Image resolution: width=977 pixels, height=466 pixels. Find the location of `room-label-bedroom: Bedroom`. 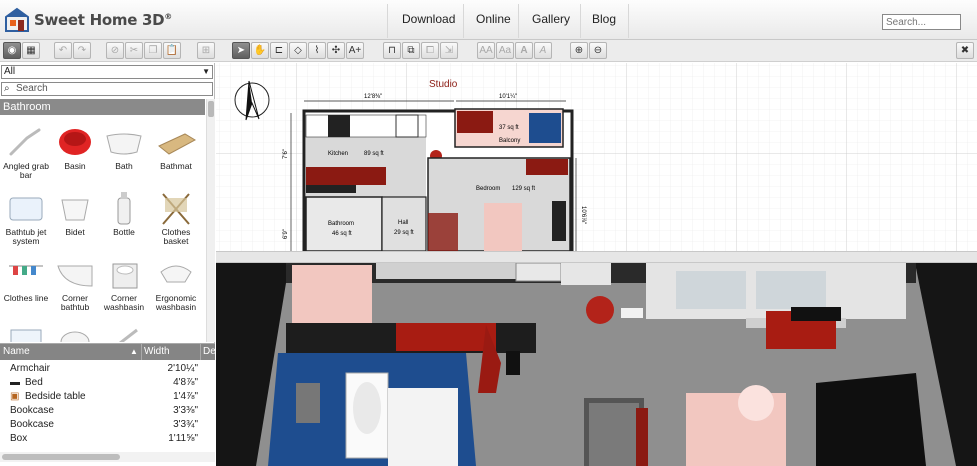

room-label-bedroom: Bedroom is located at coordinates (488, 189).